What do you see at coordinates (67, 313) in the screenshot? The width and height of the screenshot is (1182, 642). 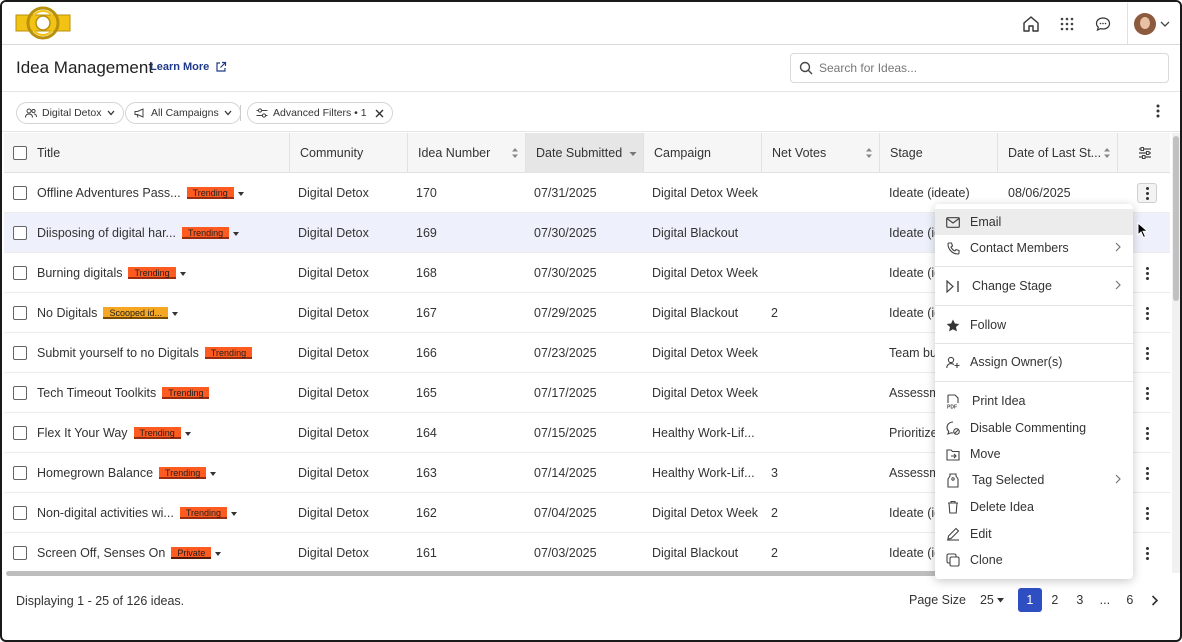 I see `idea-title: No Digitals` at bounding box center [67, 313].